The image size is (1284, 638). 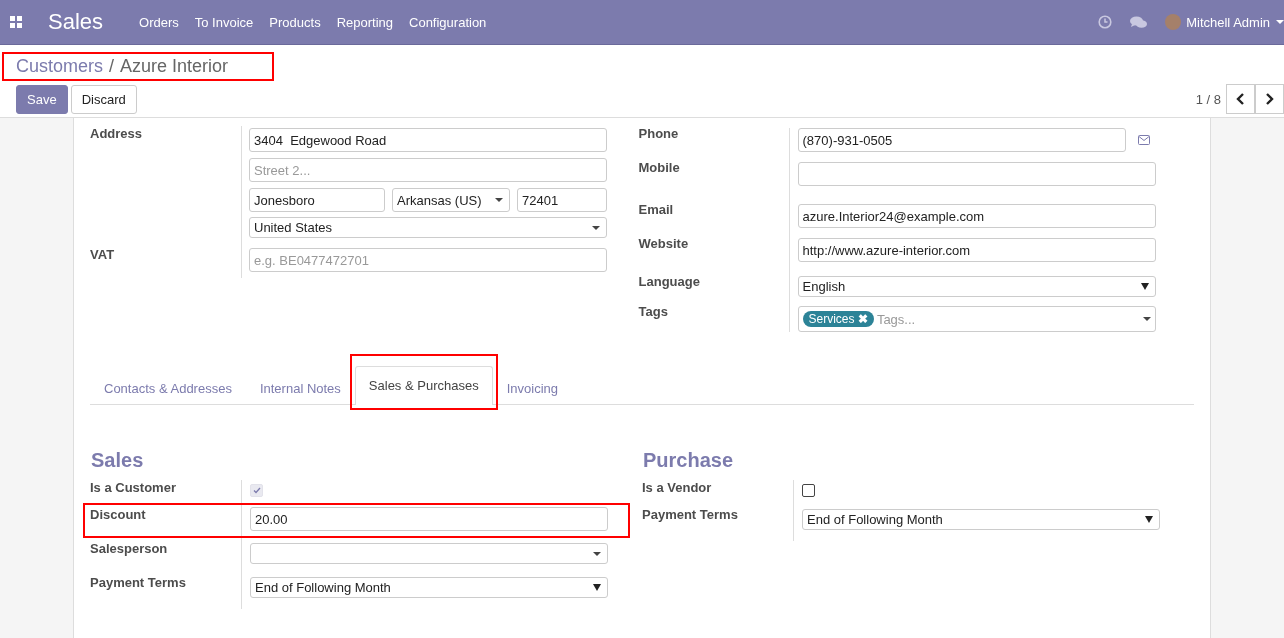 What do you see at coordinates (451, 200) in the screenshot?
I see `state-dropdown: Arkansas (US)` at bounding box center [451, 200].